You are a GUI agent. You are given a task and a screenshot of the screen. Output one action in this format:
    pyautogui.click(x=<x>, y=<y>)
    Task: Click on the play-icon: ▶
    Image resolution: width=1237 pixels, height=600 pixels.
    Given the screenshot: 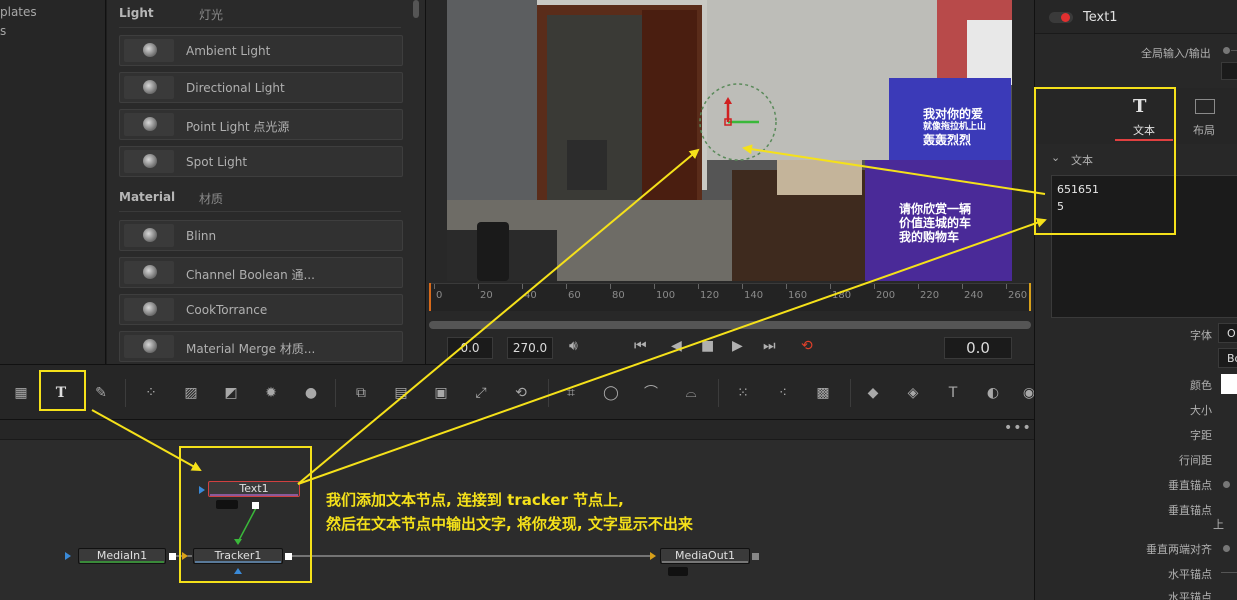 What is the action you would take?
    pyautogui.click(x=737, y=346)
    